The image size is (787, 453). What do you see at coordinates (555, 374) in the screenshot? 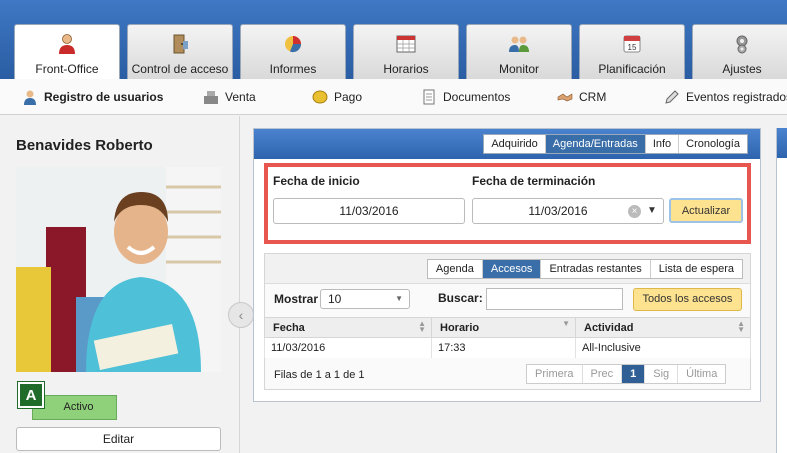
I see `first-page-button: Primera` at bounding box center [555, 374].